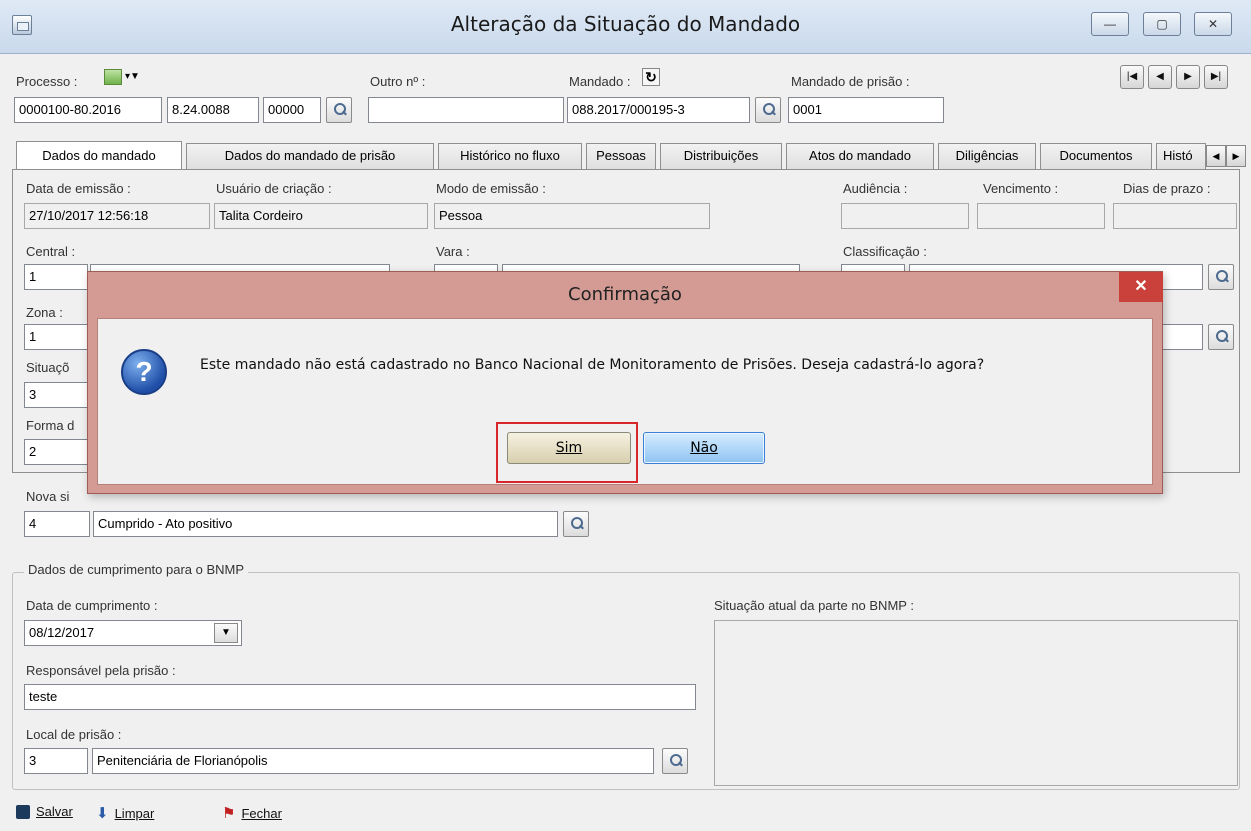 The height and width of the screenshot is (831, 1251). What do you see at coordinates (292, 110) in the screenshot?
I see `processo-part-3: 00000` at bounding box center [292, 110].